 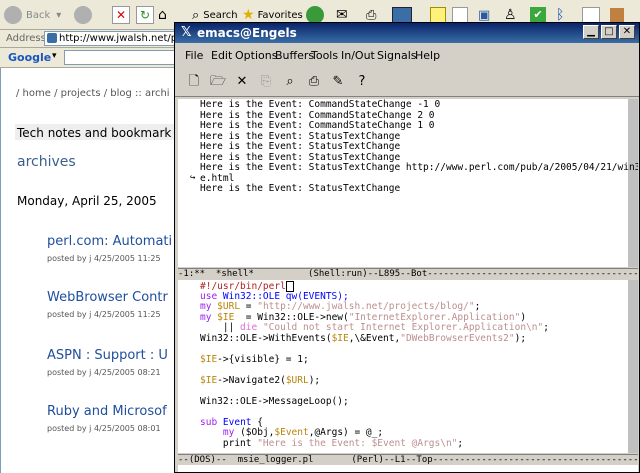 What do you see at coordinates (107, 355) in the screenshot?
I see `post-title-link: ASPN : Support : U` at bounding box center [107, 355].